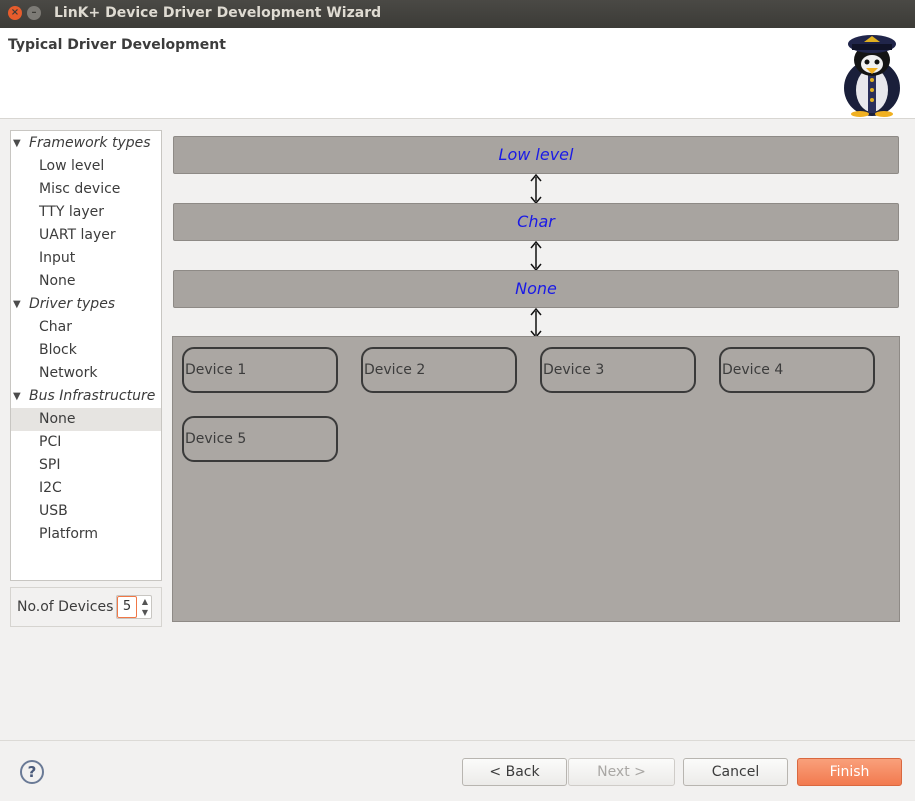 The height and width of the screenshot is (801, 915). What do you see at coordinates (536, 222) in the screenshot?
I see `layer-driver: Char` at bounding box center [536, 222].